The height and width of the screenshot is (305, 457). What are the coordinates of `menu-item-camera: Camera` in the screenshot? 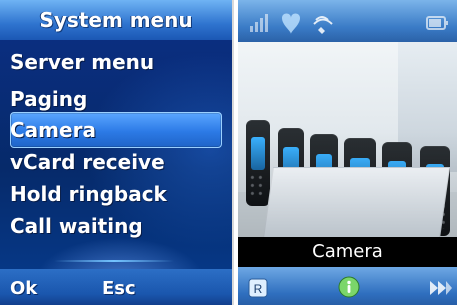 It's located at (53, 130).